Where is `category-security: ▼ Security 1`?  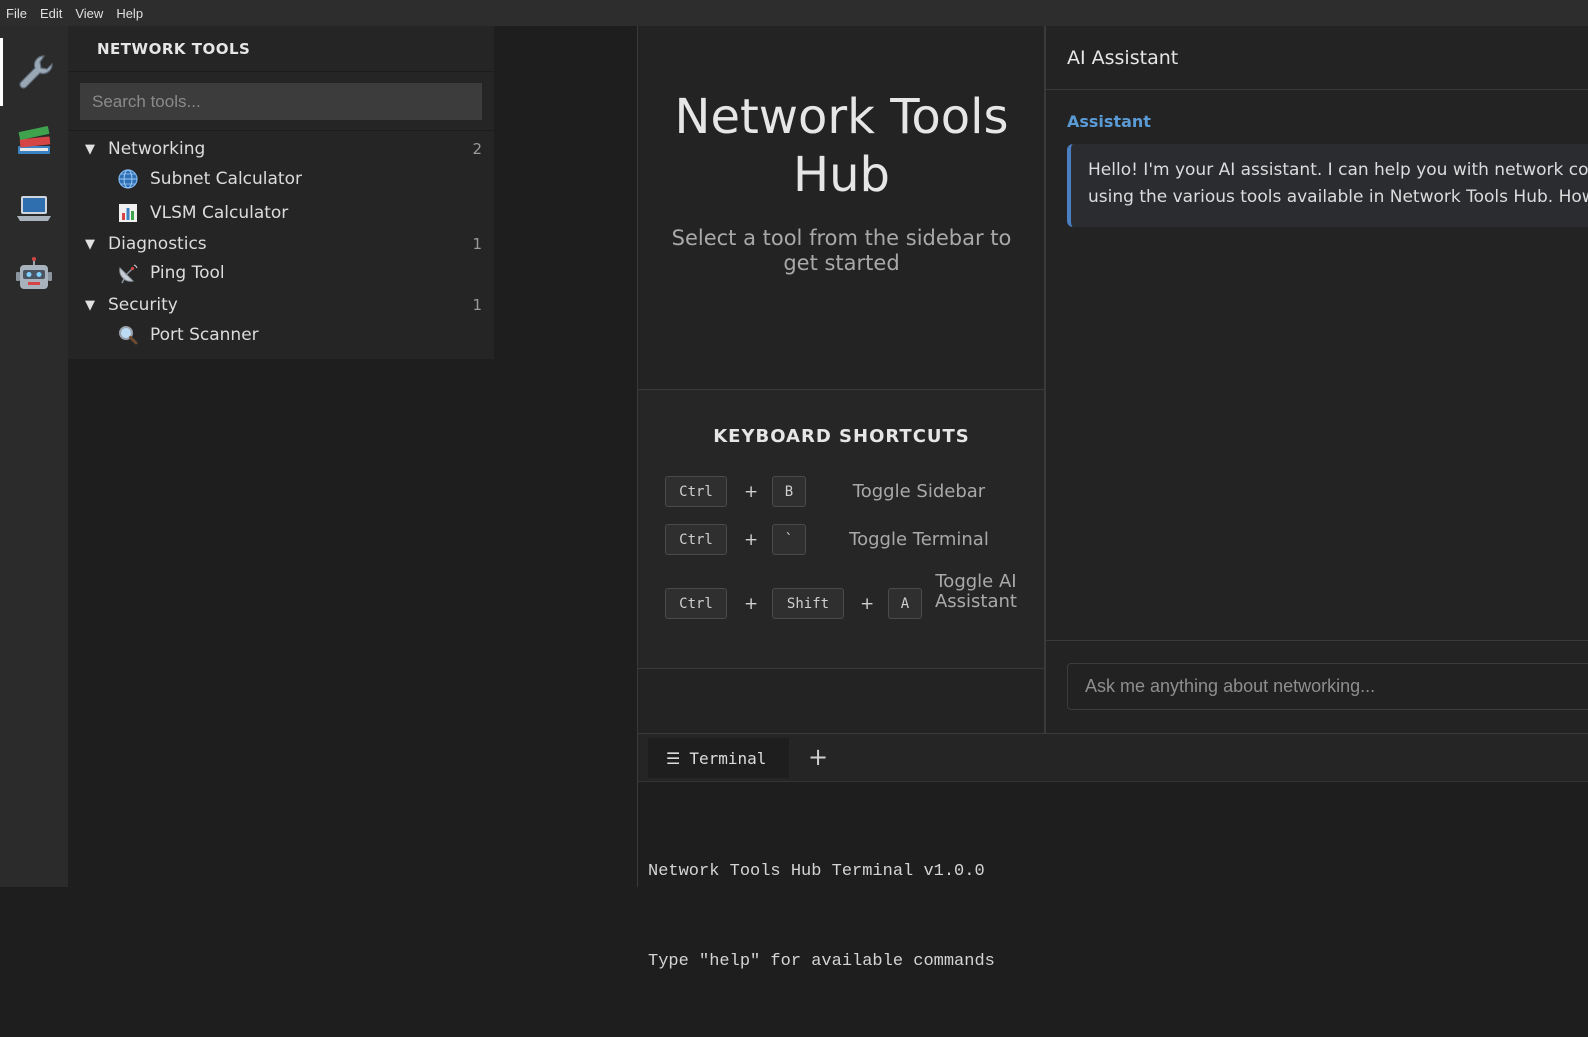 category-security: ▼ Security 1 is located at coordinates (281, 305).